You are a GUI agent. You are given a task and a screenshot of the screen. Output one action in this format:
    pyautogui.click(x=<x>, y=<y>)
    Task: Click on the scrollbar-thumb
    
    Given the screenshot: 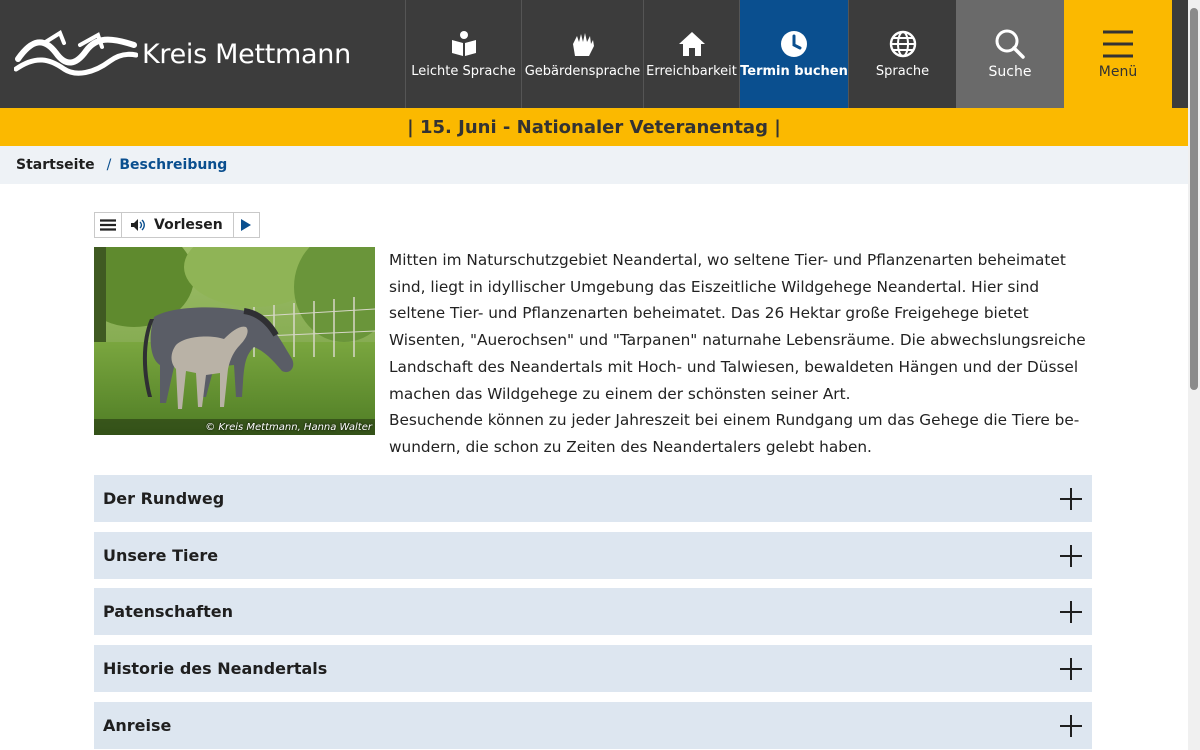 What is the action you would take?
    pyautogui.click(x=1194, y=199)
    